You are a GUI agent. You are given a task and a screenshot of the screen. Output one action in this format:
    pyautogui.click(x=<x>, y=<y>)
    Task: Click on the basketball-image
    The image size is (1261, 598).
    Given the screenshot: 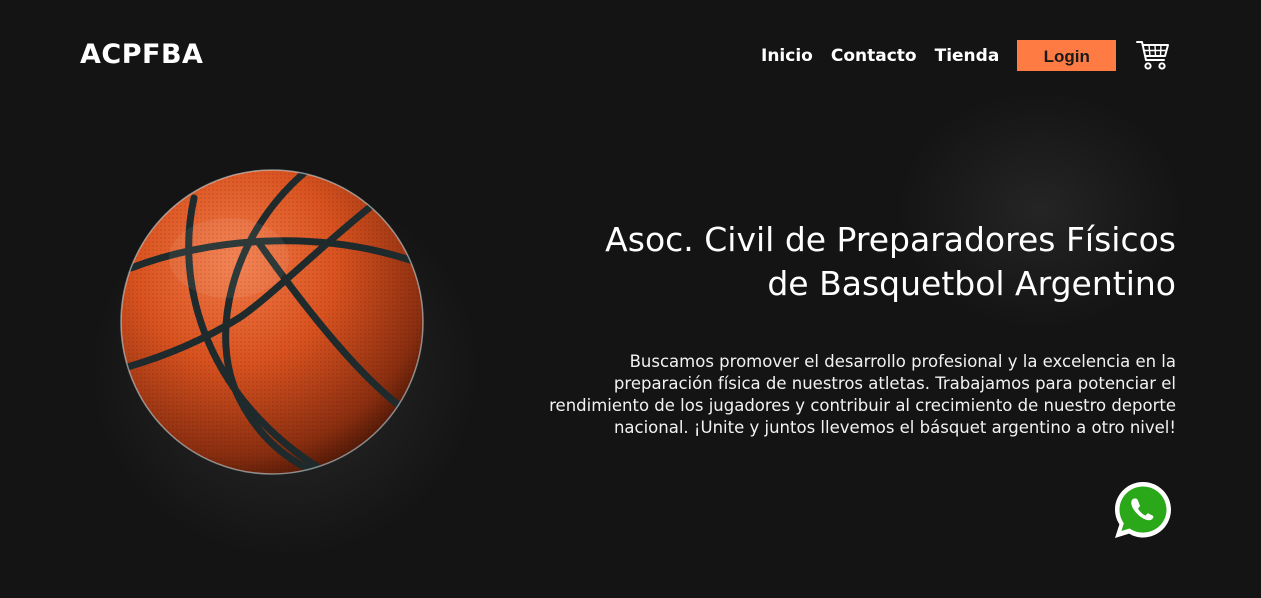 What is the action you would take?
    pyautogui.click(x=272, y=322)
    